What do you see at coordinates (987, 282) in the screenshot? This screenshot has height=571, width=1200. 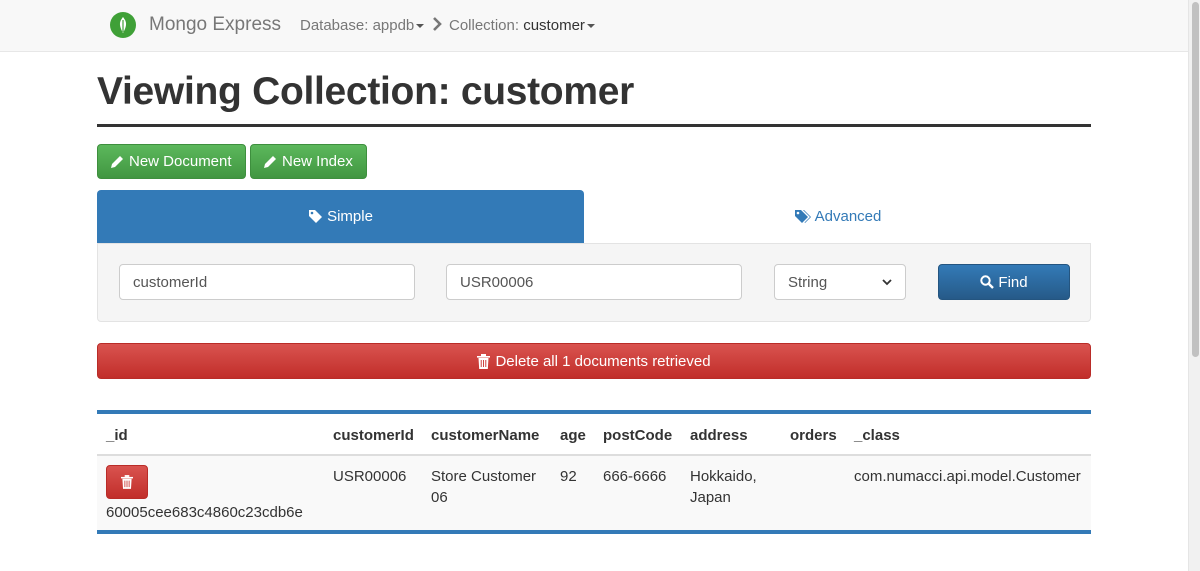 I see `search-icon` at bounding box center [987, 282].